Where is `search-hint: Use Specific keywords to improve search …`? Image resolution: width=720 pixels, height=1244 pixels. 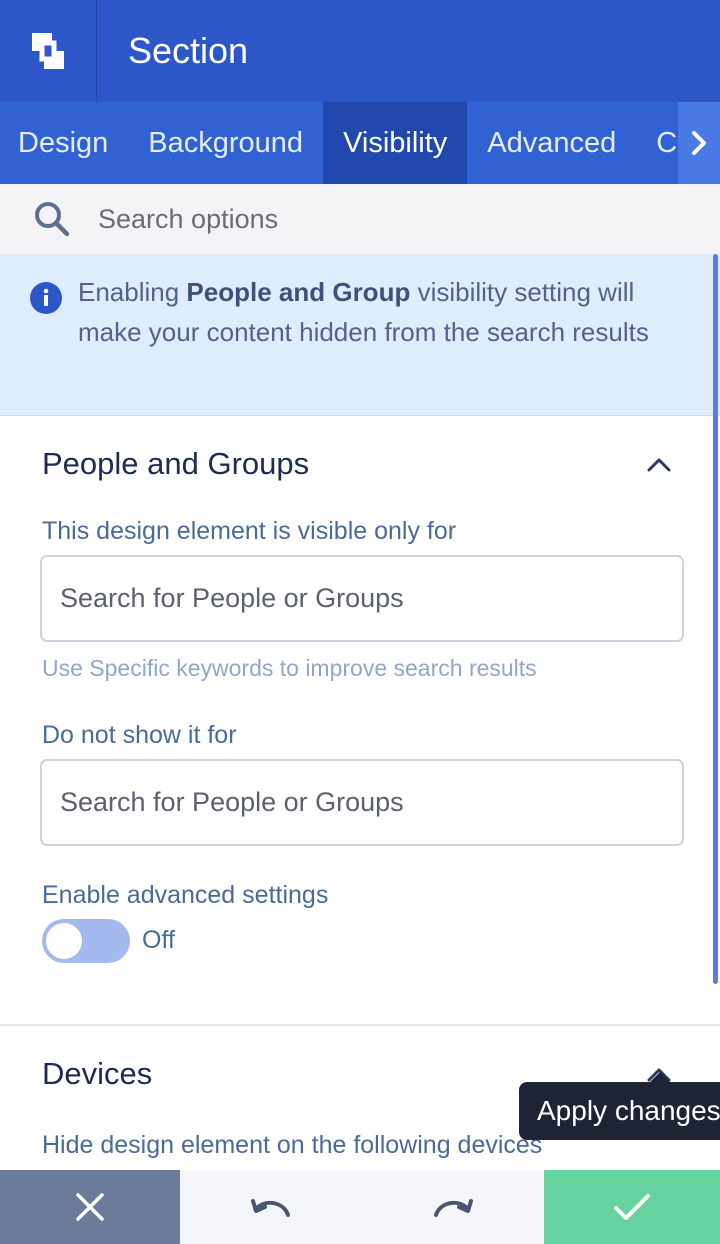
search-hint: Use Specific keywords to improve search … is located at coordinates (289, 668).